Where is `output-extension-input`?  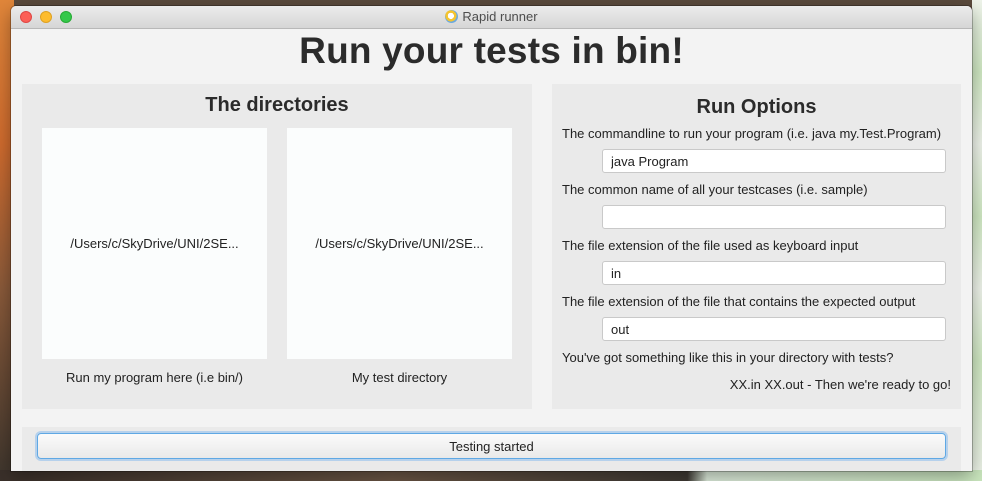
output-extension-input is located at coordinates (774, 329).